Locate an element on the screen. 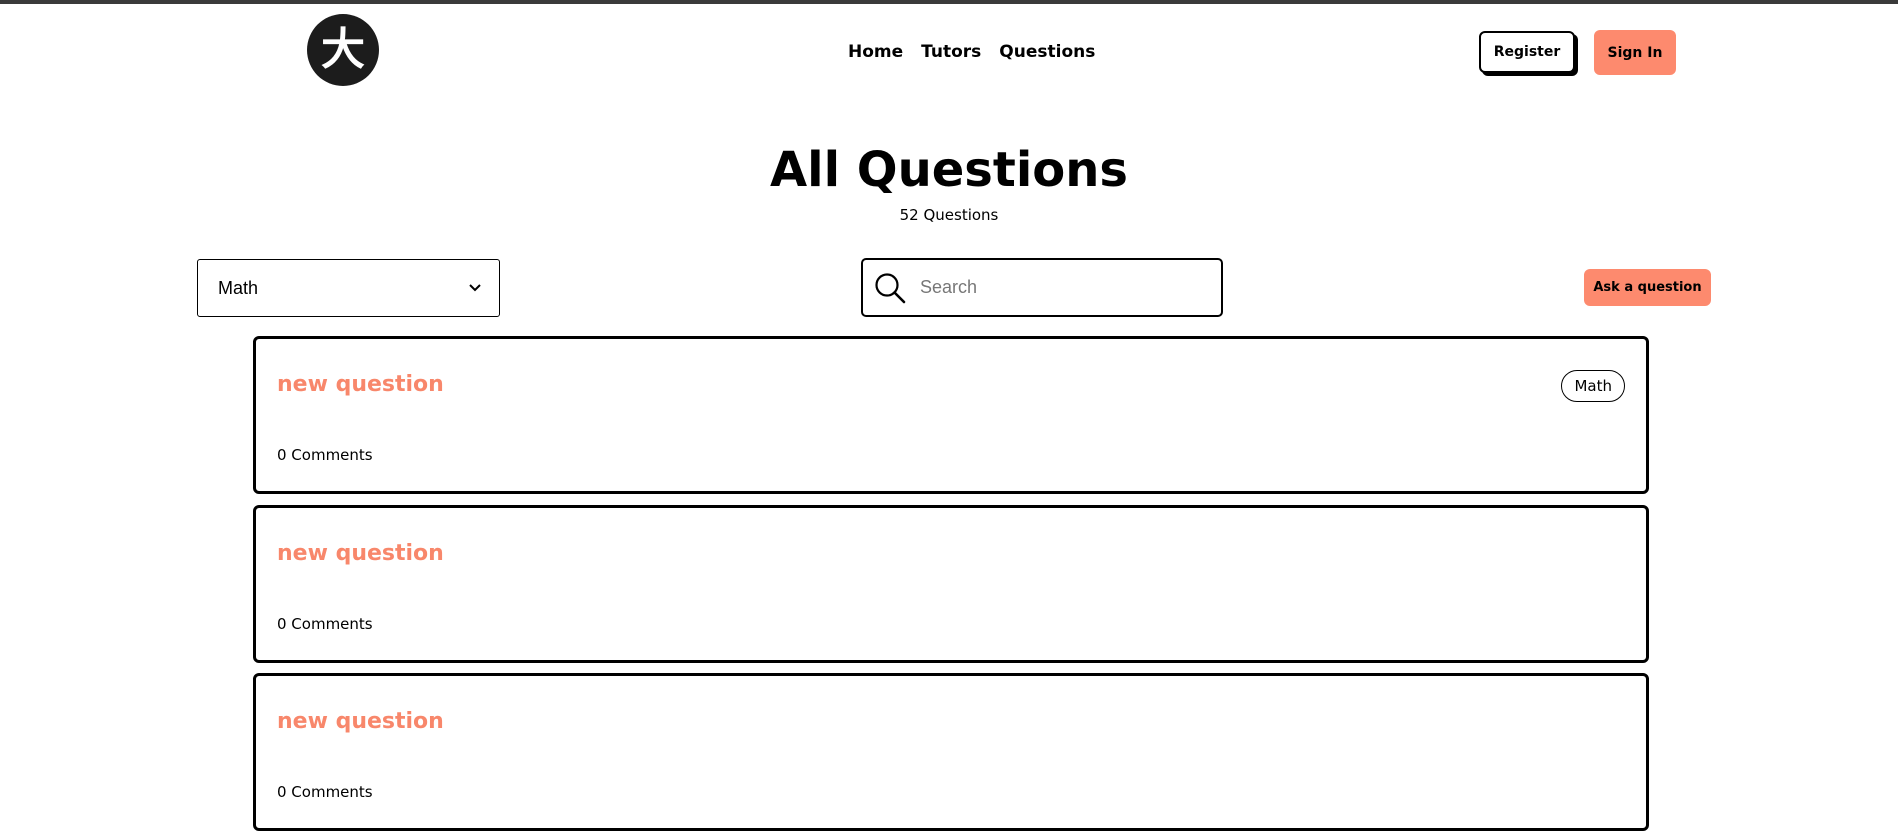 This screenshot has width=1898, height=837. chevron-down-icon is located at coordinates (475, 288).